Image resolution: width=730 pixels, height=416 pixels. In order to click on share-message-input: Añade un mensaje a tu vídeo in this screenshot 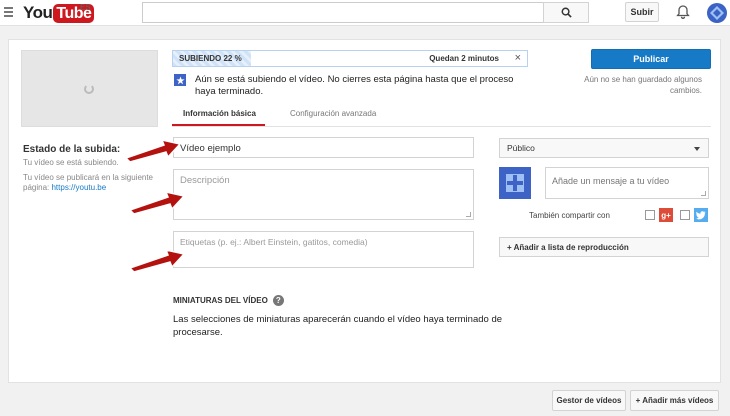, I will do `click(627, 183)`.